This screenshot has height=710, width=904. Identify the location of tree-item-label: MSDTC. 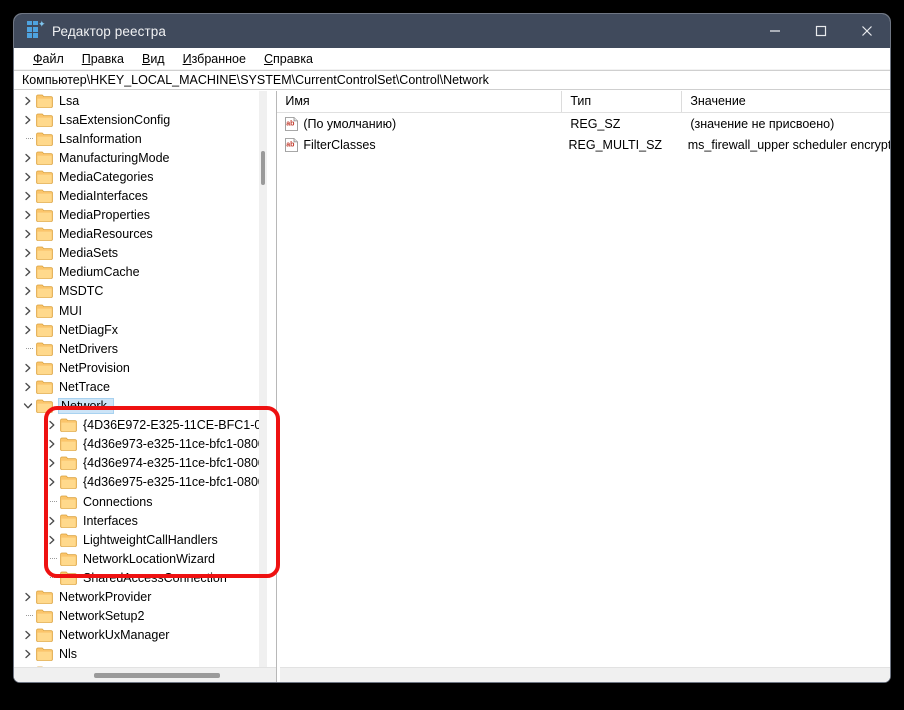
(81, 291).